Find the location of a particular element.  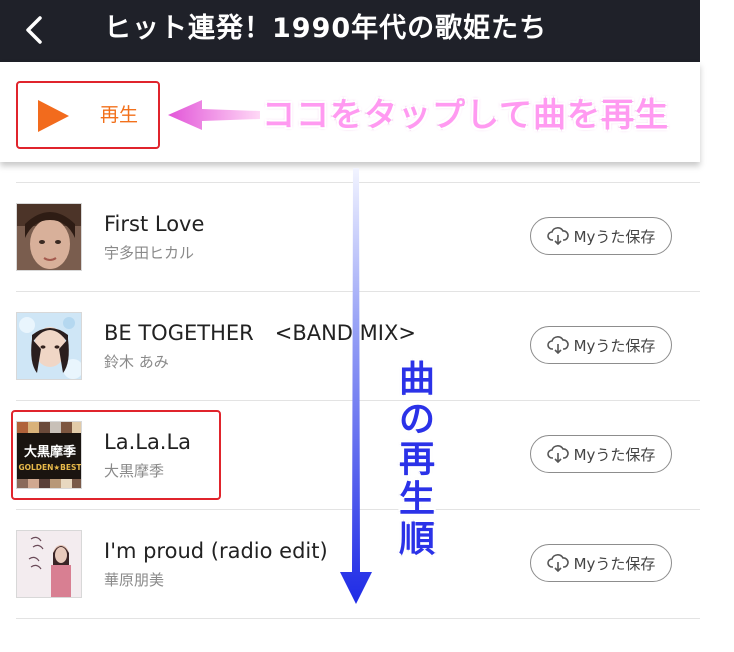

play-order-char: 再 is located at coordinates (416, 459).